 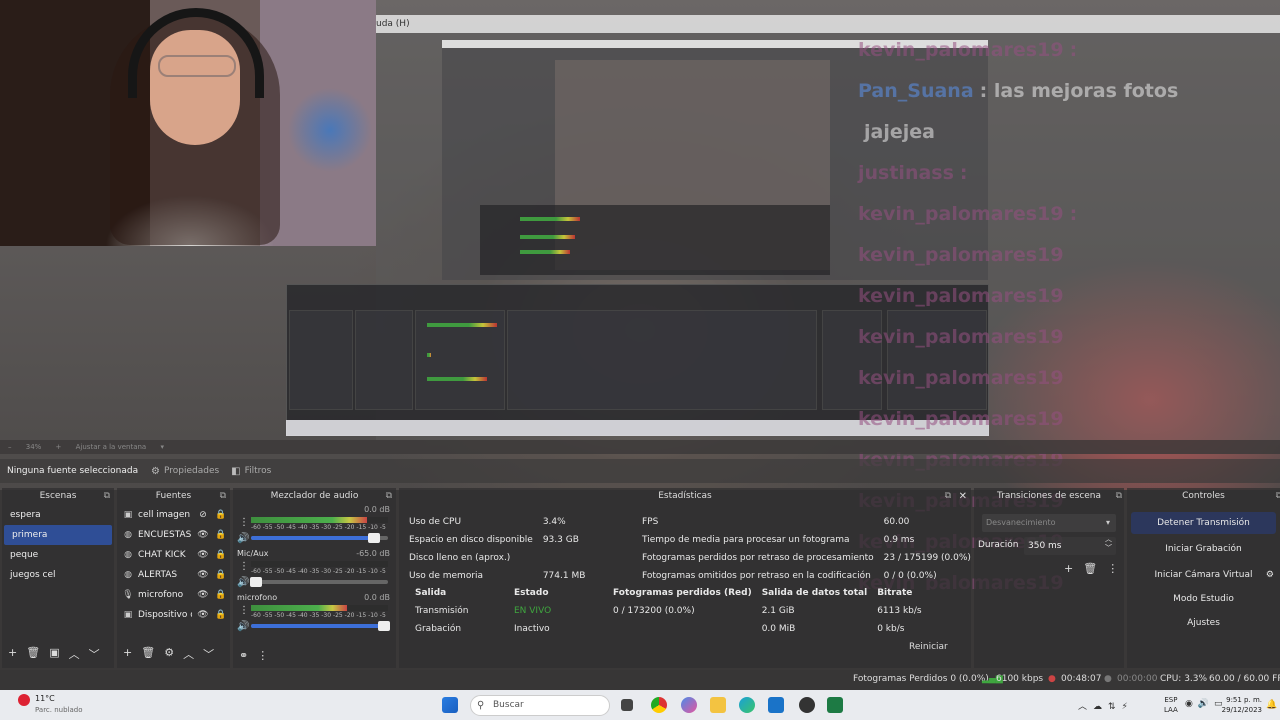 What do you see at coordinates (203, 515) in the screenshot?
I see `eye-off-icon: ⊘` at bounding box center [203, 515].